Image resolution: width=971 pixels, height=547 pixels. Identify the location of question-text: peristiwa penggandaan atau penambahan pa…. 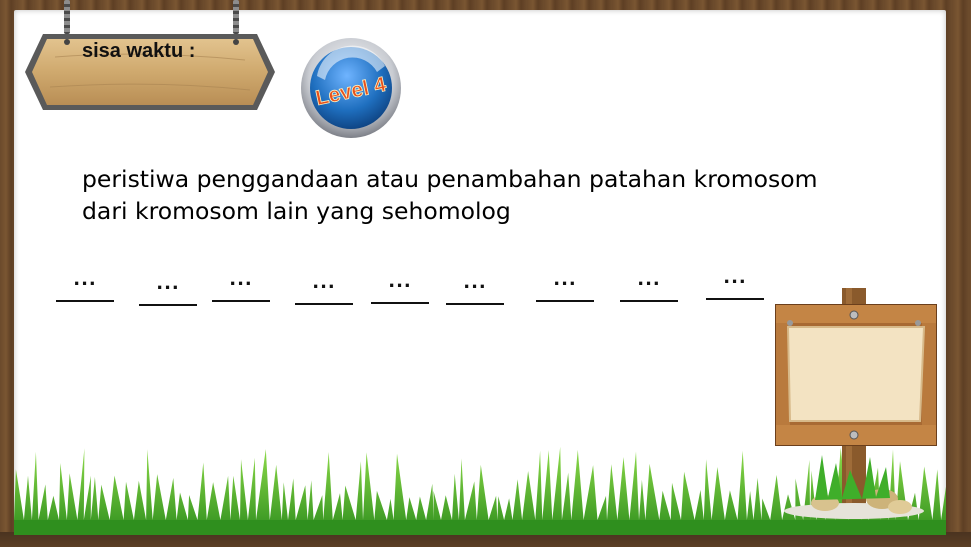
(482, 195).